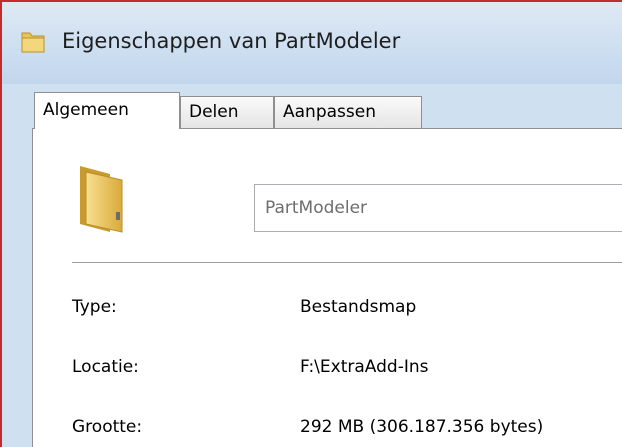 Image resolution: width=622 pixels, height=447 pixels. Describe the element at coordinates (348, 112) in the screenshot. I see `tab-aanpassen: Aanpassen` at that location.